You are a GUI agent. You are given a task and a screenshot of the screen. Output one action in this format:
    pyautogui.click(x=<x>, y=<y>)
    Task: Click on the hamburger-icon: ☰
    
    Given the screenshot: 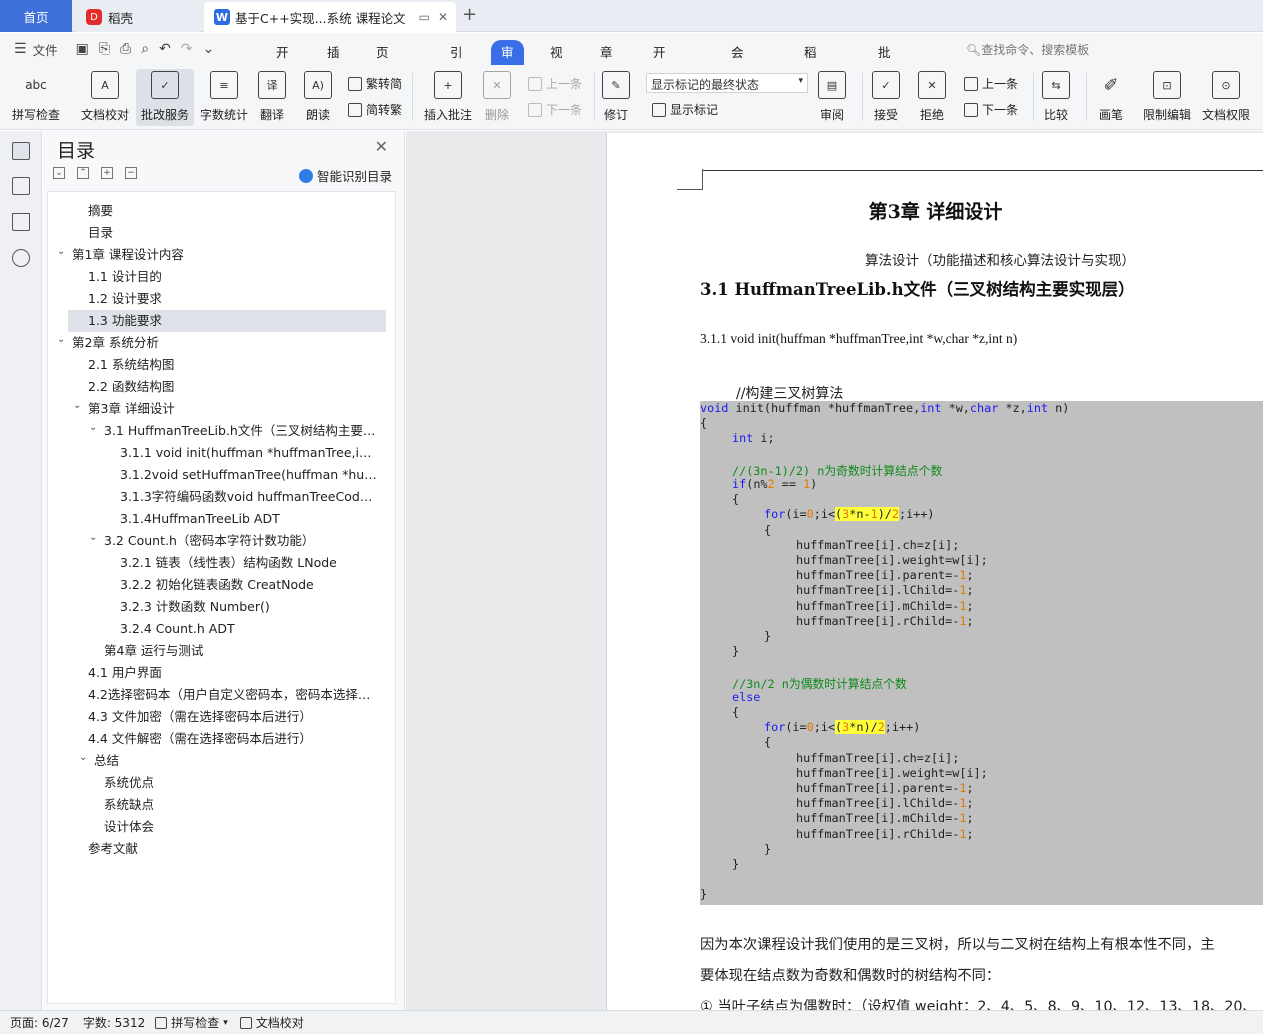 What is the action you would take?
    pyautogui.click(x=20, y=49)
    